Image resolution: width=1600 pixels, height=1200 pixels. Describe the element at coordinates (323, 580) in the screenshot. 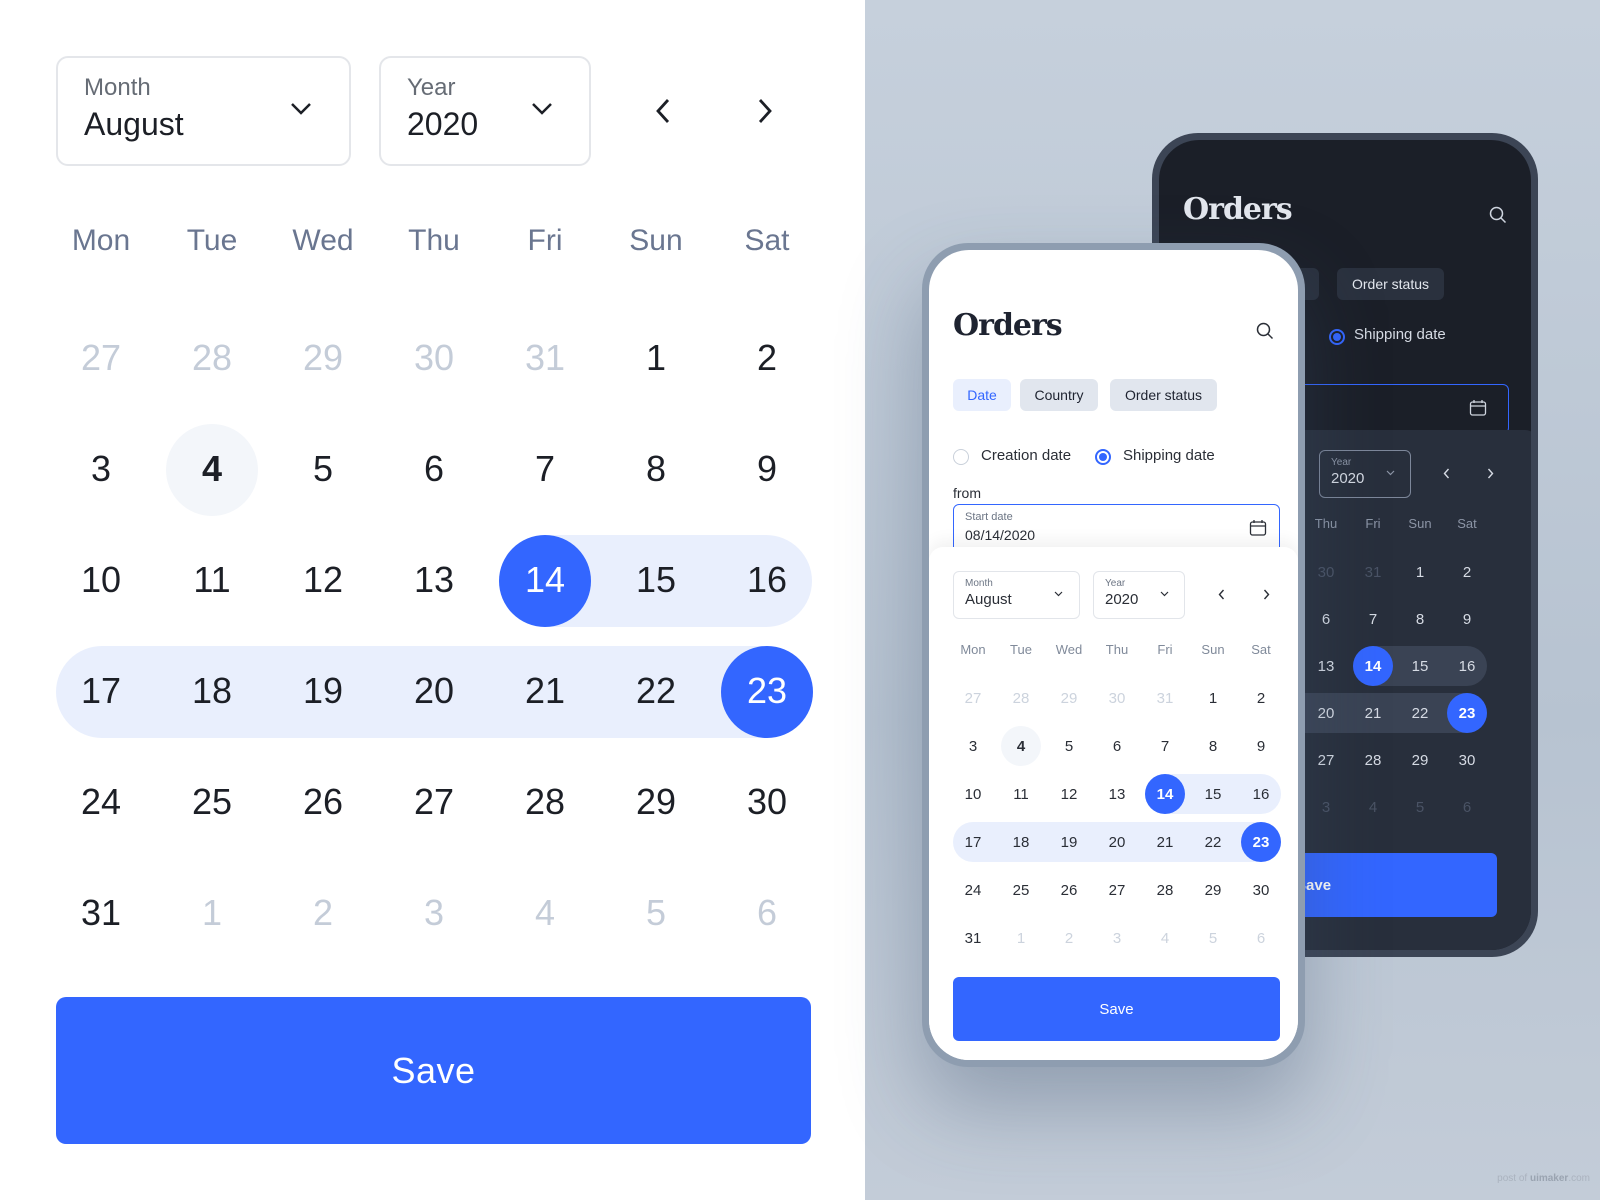

I see `day-cell: 12` at that location.